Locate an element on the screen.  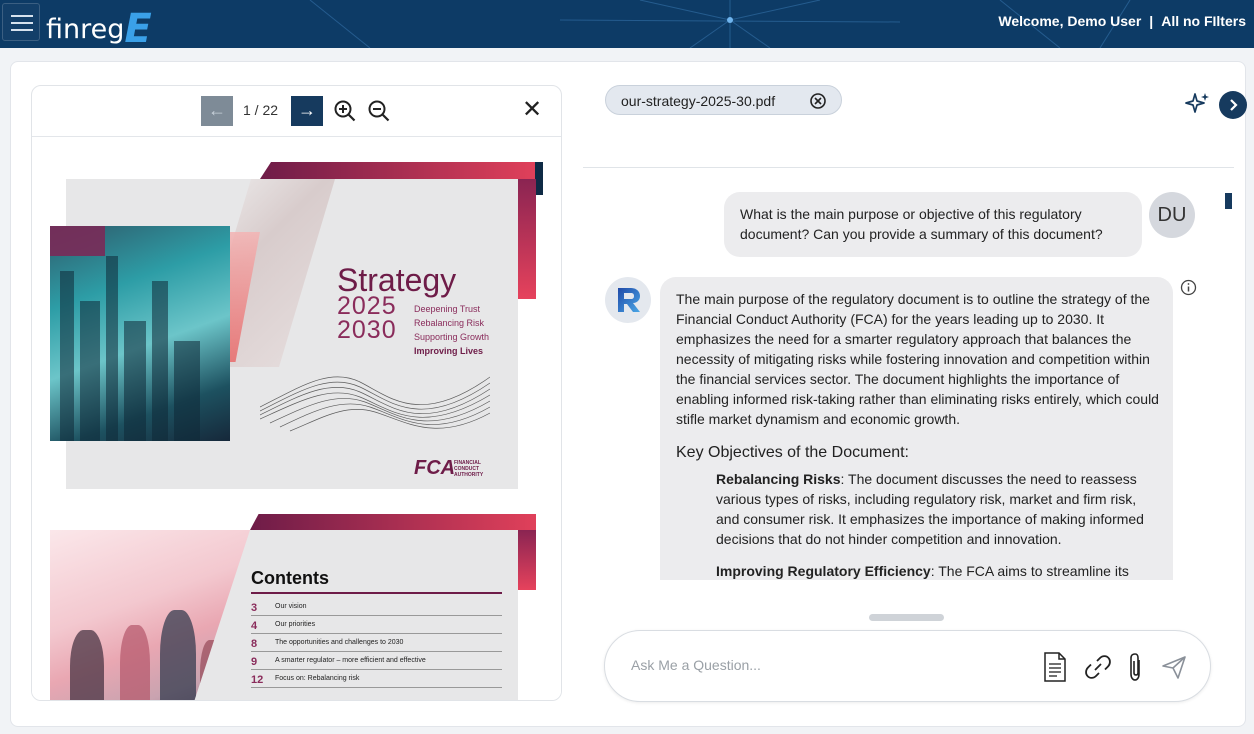
cover-photo-city is located at coordinates (140, 333).